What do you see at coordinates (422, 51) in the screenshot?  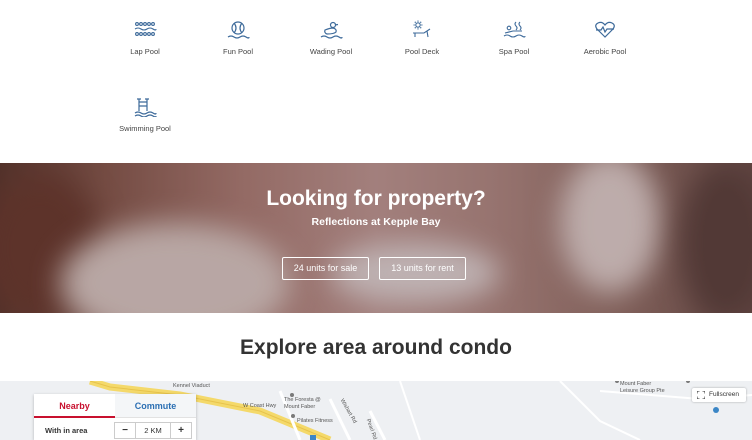 I see `facility-label: Pool Deck` at bounding box center [422, 51].